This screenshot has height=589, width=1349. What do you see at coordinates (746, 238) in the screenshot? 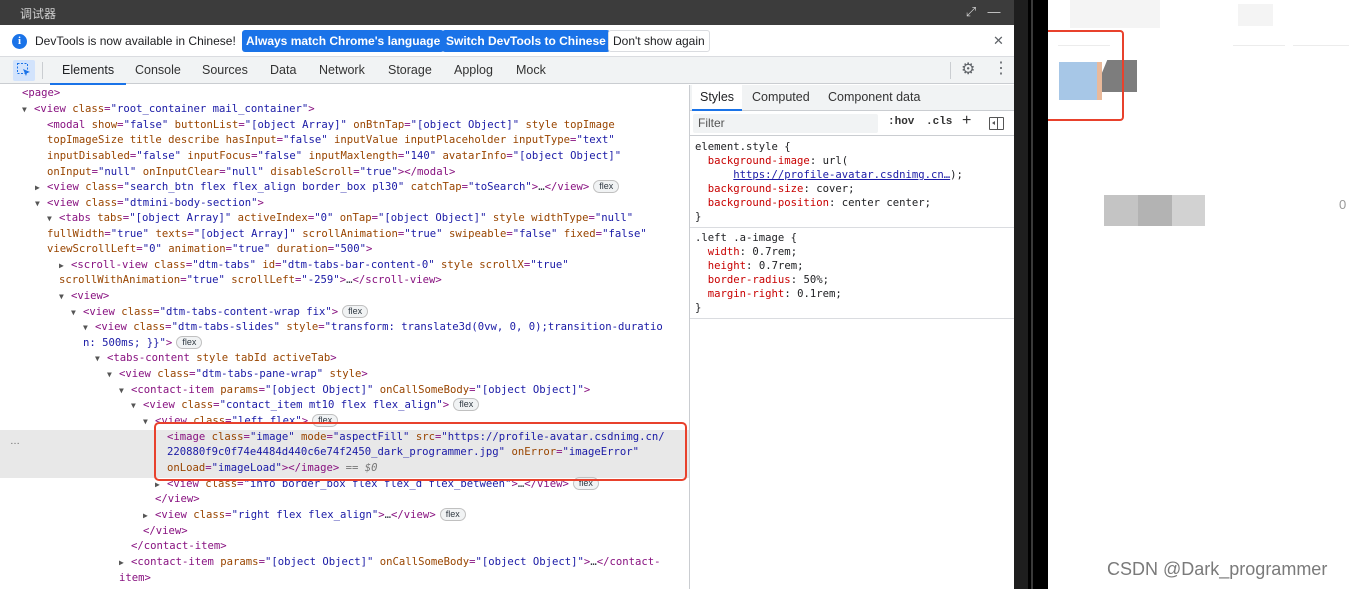
I see `rule-selector: .left .a-image {` at bounding box center [746, 238].